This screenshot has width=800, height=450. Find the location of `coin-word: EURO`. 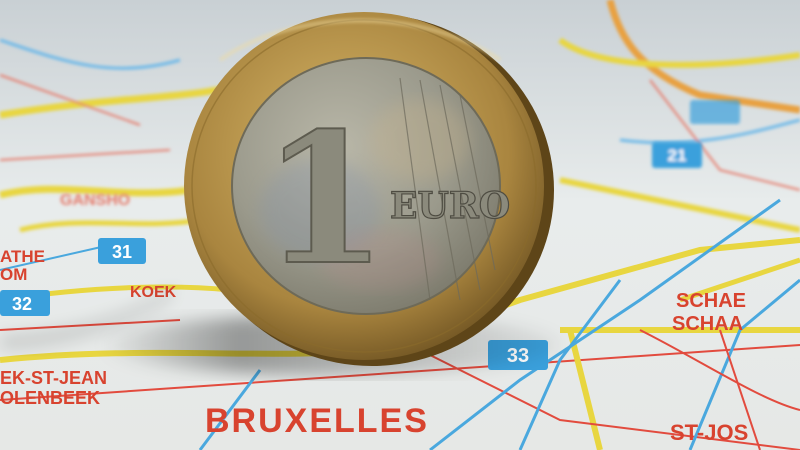

coin-word: EURO is located at coordinates (450, 206).